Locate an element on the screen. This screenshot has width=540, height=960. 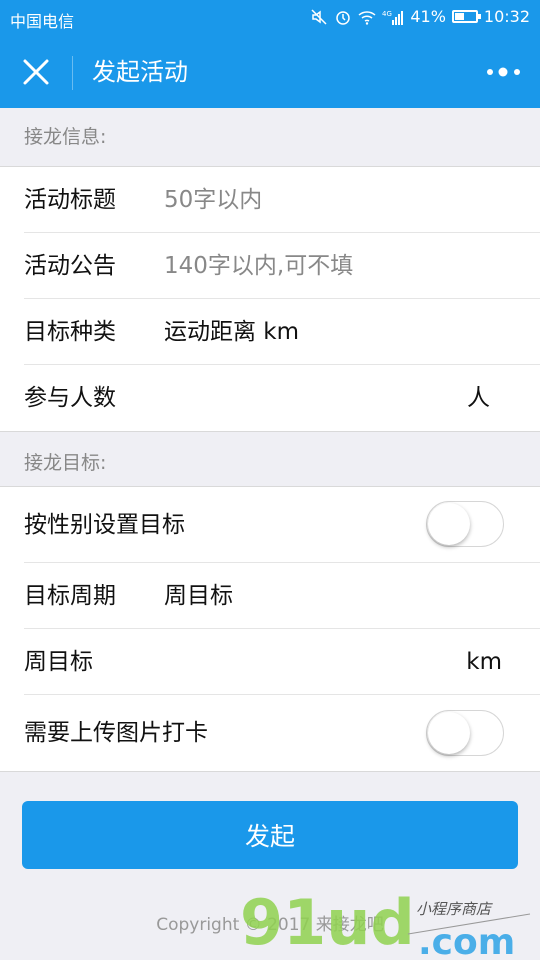
upload-photo-row: 需要上传图片打卡 is located at coordinates (282, 733).